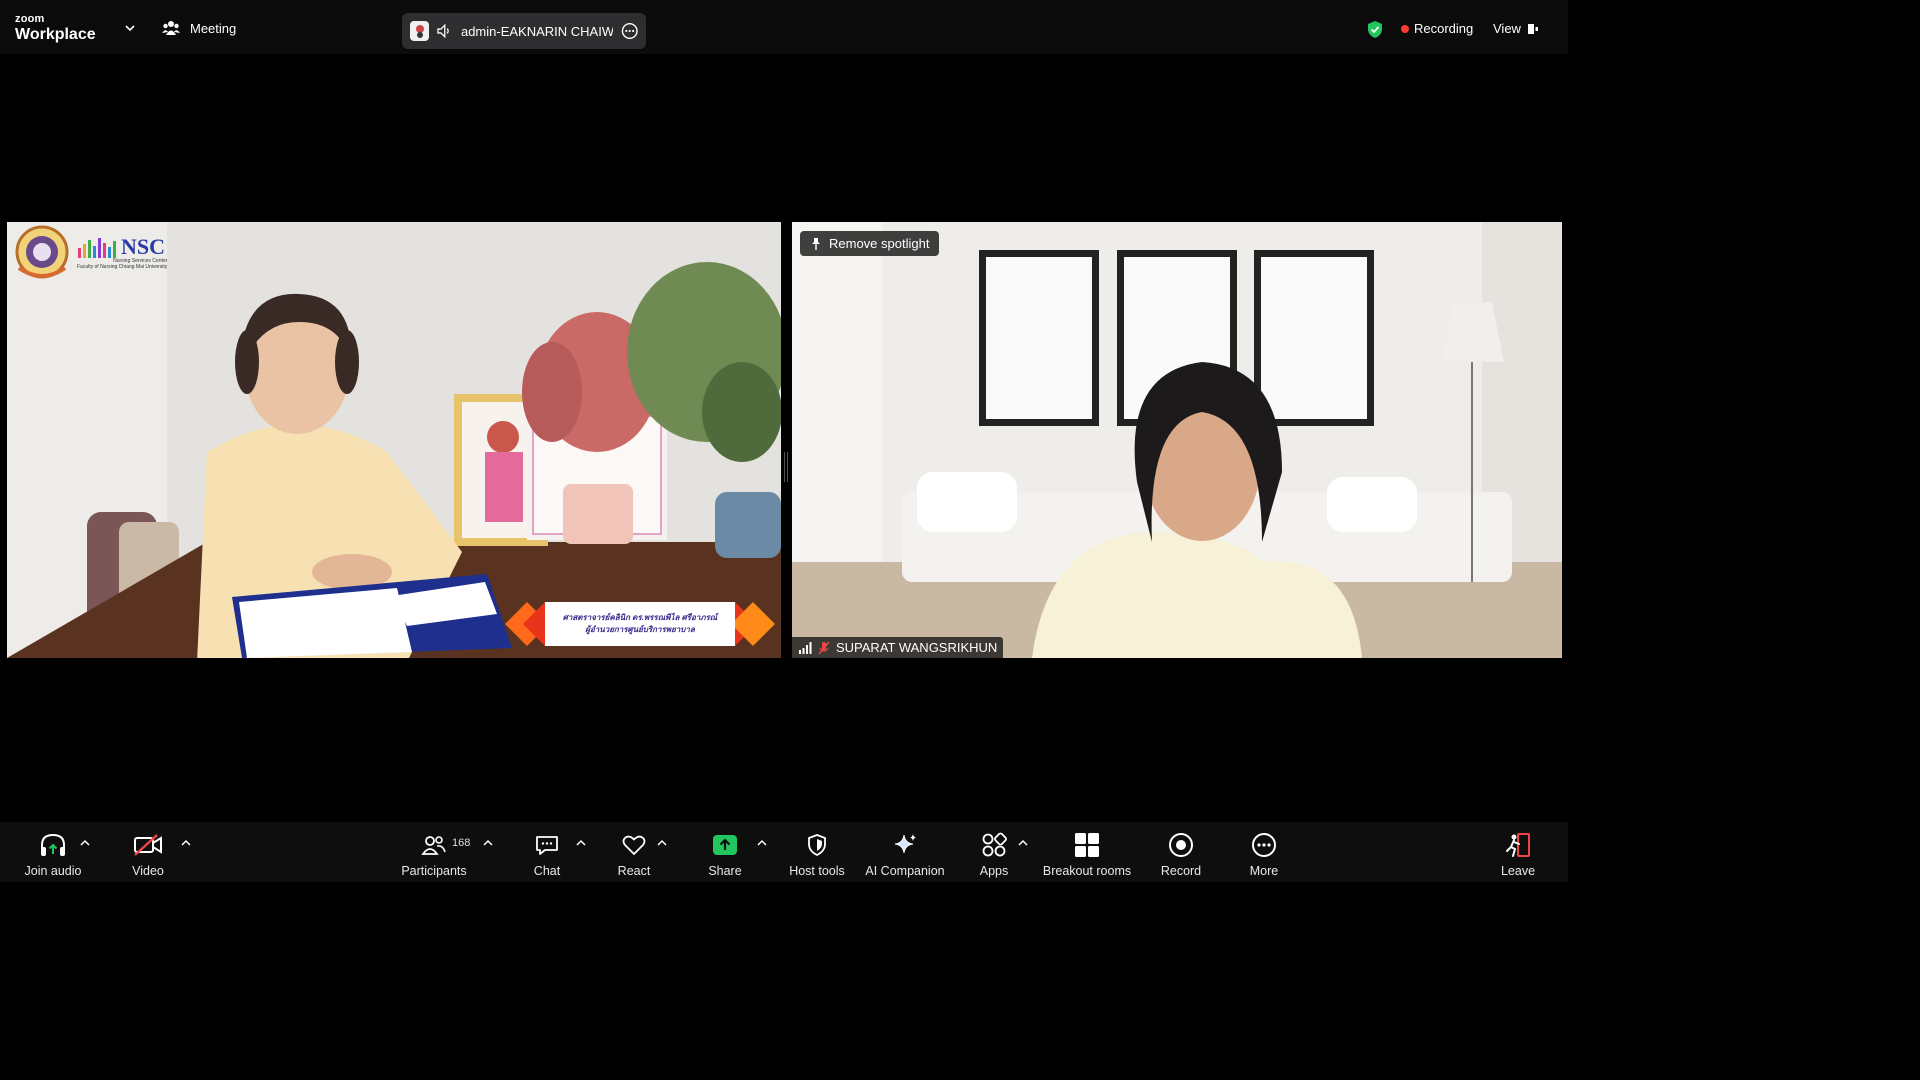 The image size is (1920, 1080). I want to click on participants-label: Participants, so click(434, 871).